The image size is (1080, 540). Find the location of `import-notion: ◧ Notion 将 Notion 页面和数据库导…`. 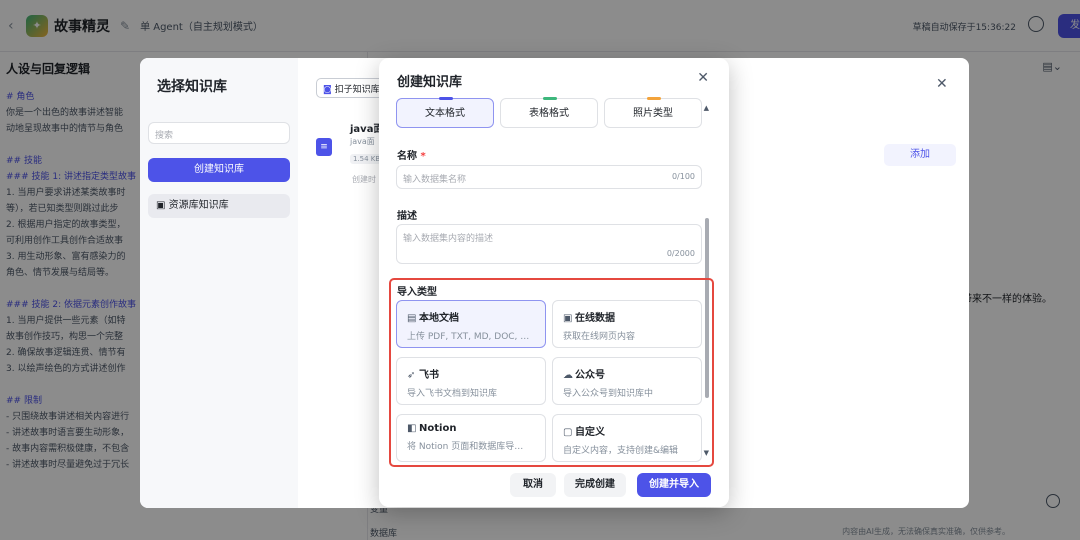

import-notion: ◧ Notion 将 Notion 页面和数据库导… is located at coordinates (471, 438).